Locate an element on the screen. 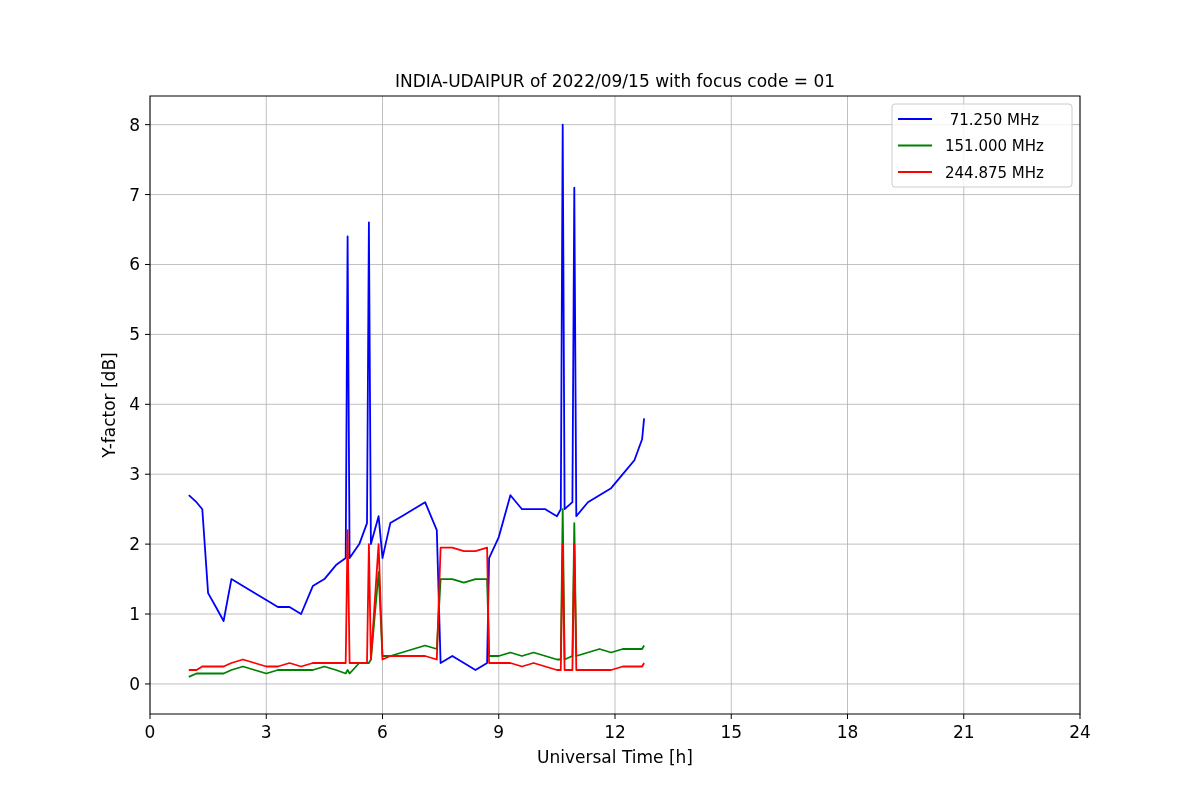 The height and width of the screenshot is (800, 1200). x-tick-label: 21 is located at coordinates (963, 732).